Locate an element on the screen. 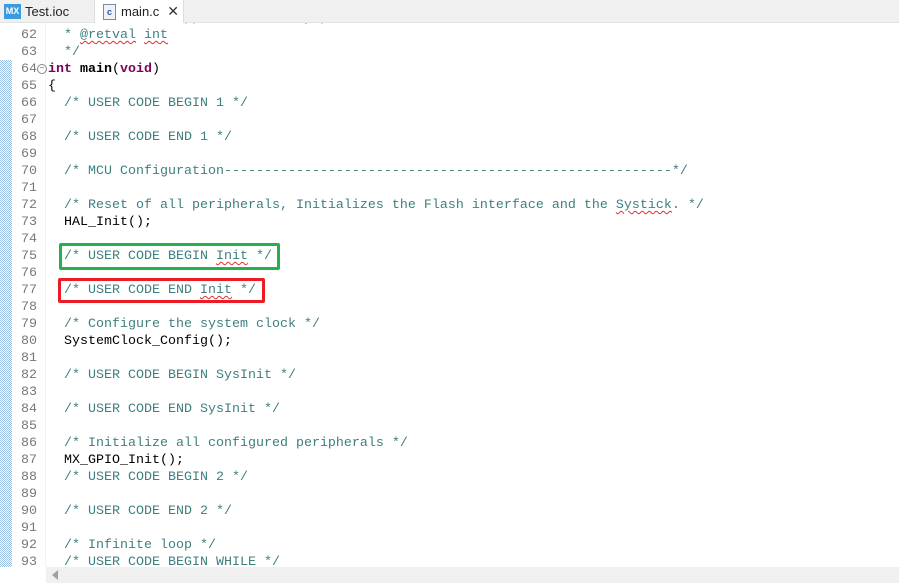  line-number: 92 is located at coordinates (29, 545).